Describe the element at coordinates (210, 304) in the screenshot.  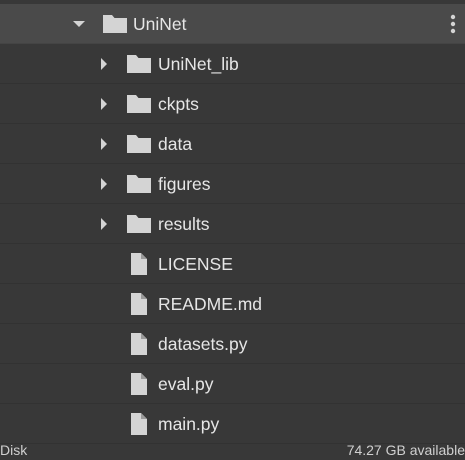
I see `file-label: README.md` at that location.